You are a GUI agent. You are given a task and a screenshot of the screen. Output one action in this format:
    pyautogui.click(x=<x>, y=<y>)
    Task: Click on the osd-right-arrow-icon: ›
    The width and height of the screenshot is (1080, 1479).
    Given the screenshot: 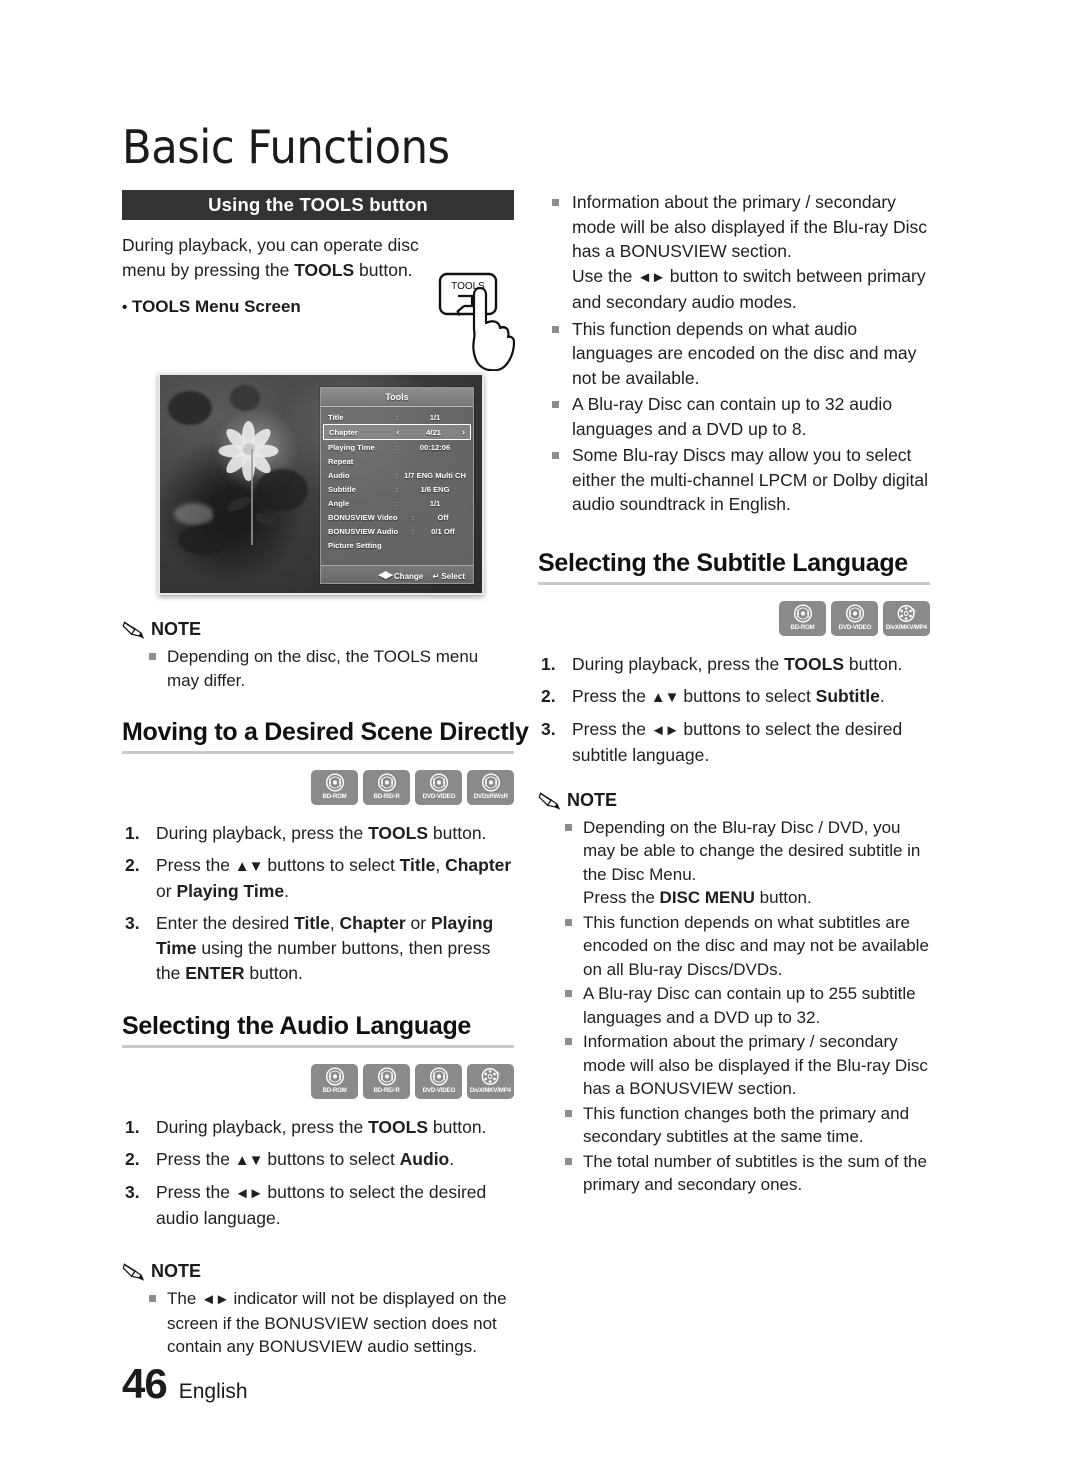 What is the action you would take?
    pyautogui.click(x=463, y=432)
    